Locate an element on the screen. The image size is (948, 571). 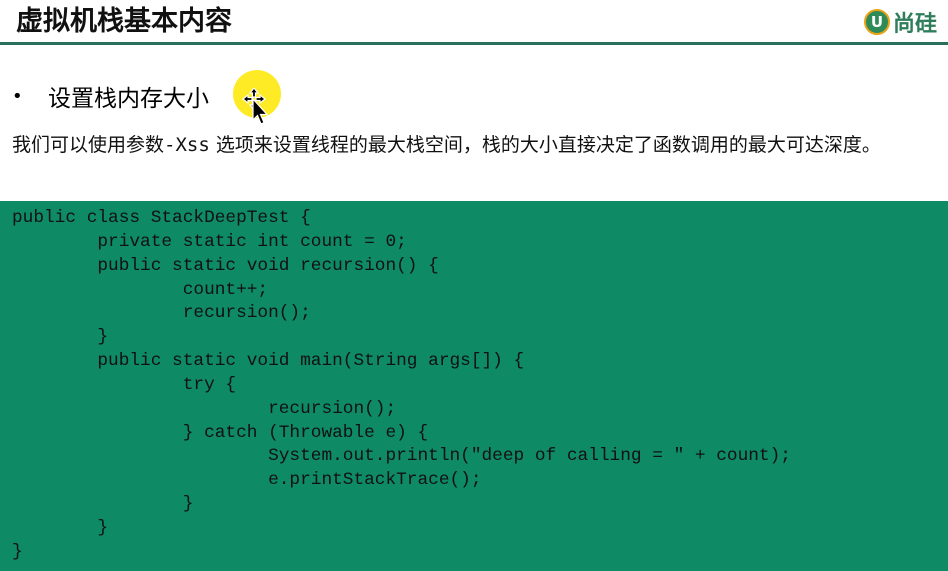
xss-option: -Xss is located at coordinates (187, 145).